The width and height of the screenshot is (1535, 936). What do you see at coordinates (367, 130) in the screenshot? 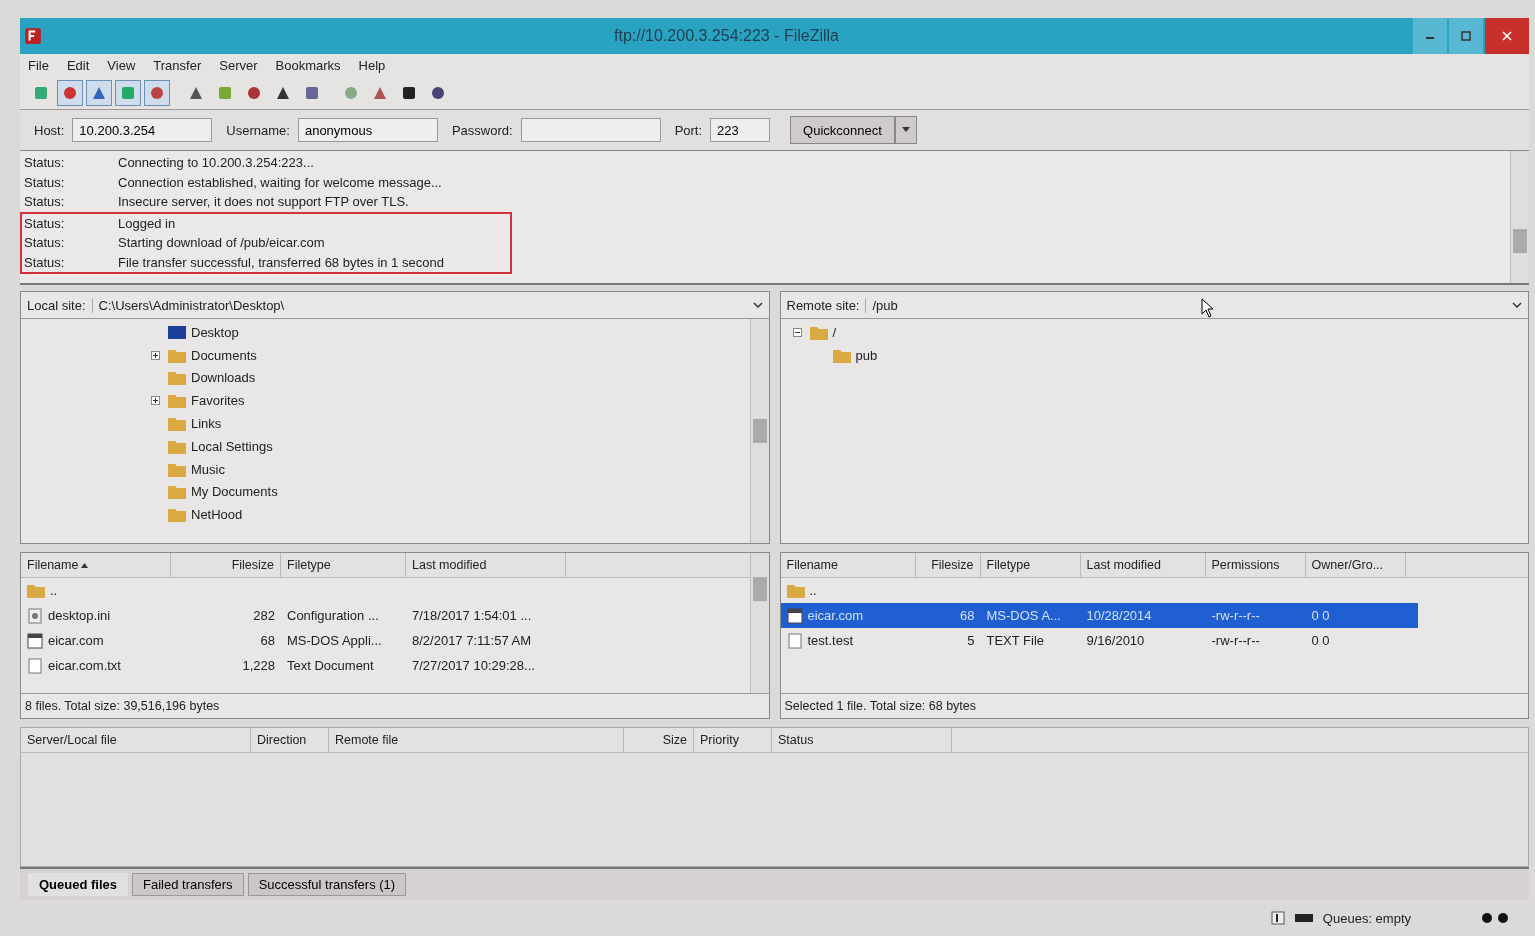
I see `username-field: anonymous` at bounding box center [367, 130].